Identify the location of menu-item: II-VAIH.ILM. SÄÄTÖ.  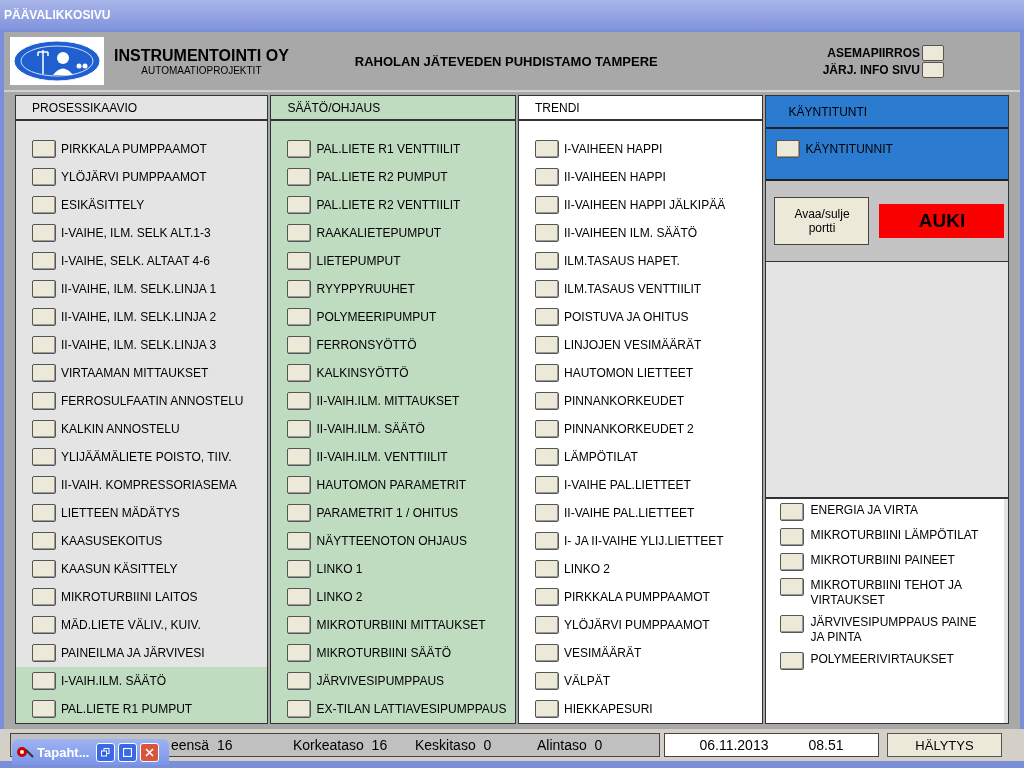
(393, 429).